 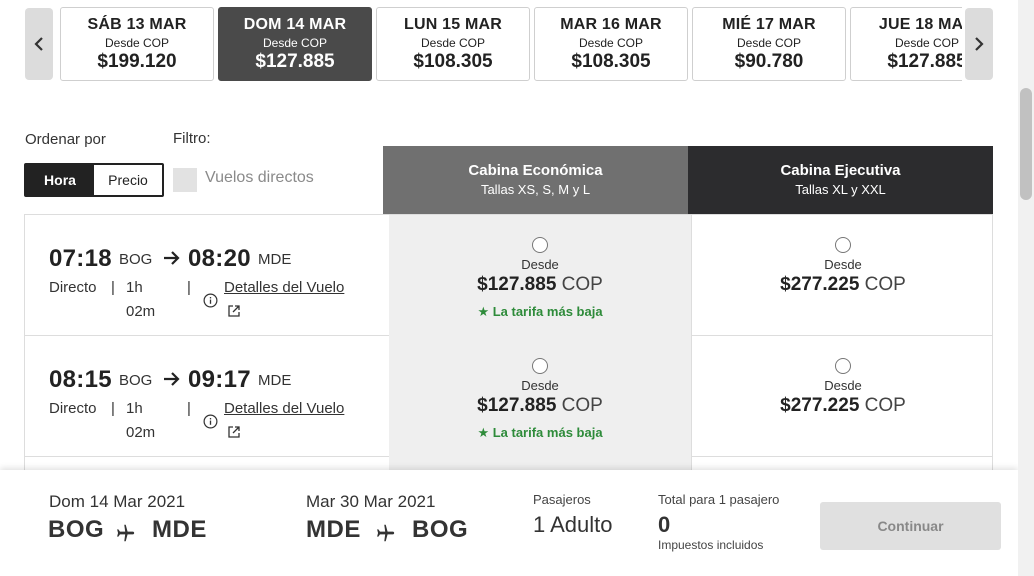 I want to click on economy-cabin-header: Cabina Económica Tallas XS, S, M y L, so click(x=535, y=180).